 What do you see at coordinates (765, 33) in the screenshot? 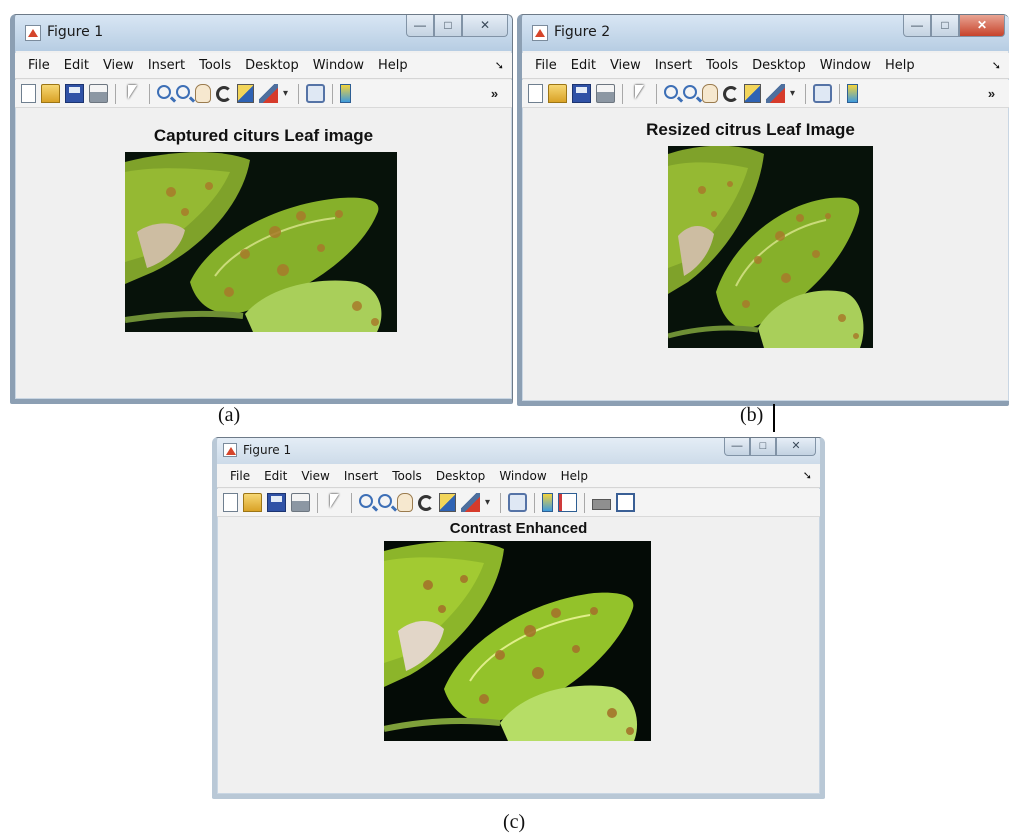
I see `title-bar: Figure 2 — □ ✕` at bounding box center [765, 33].